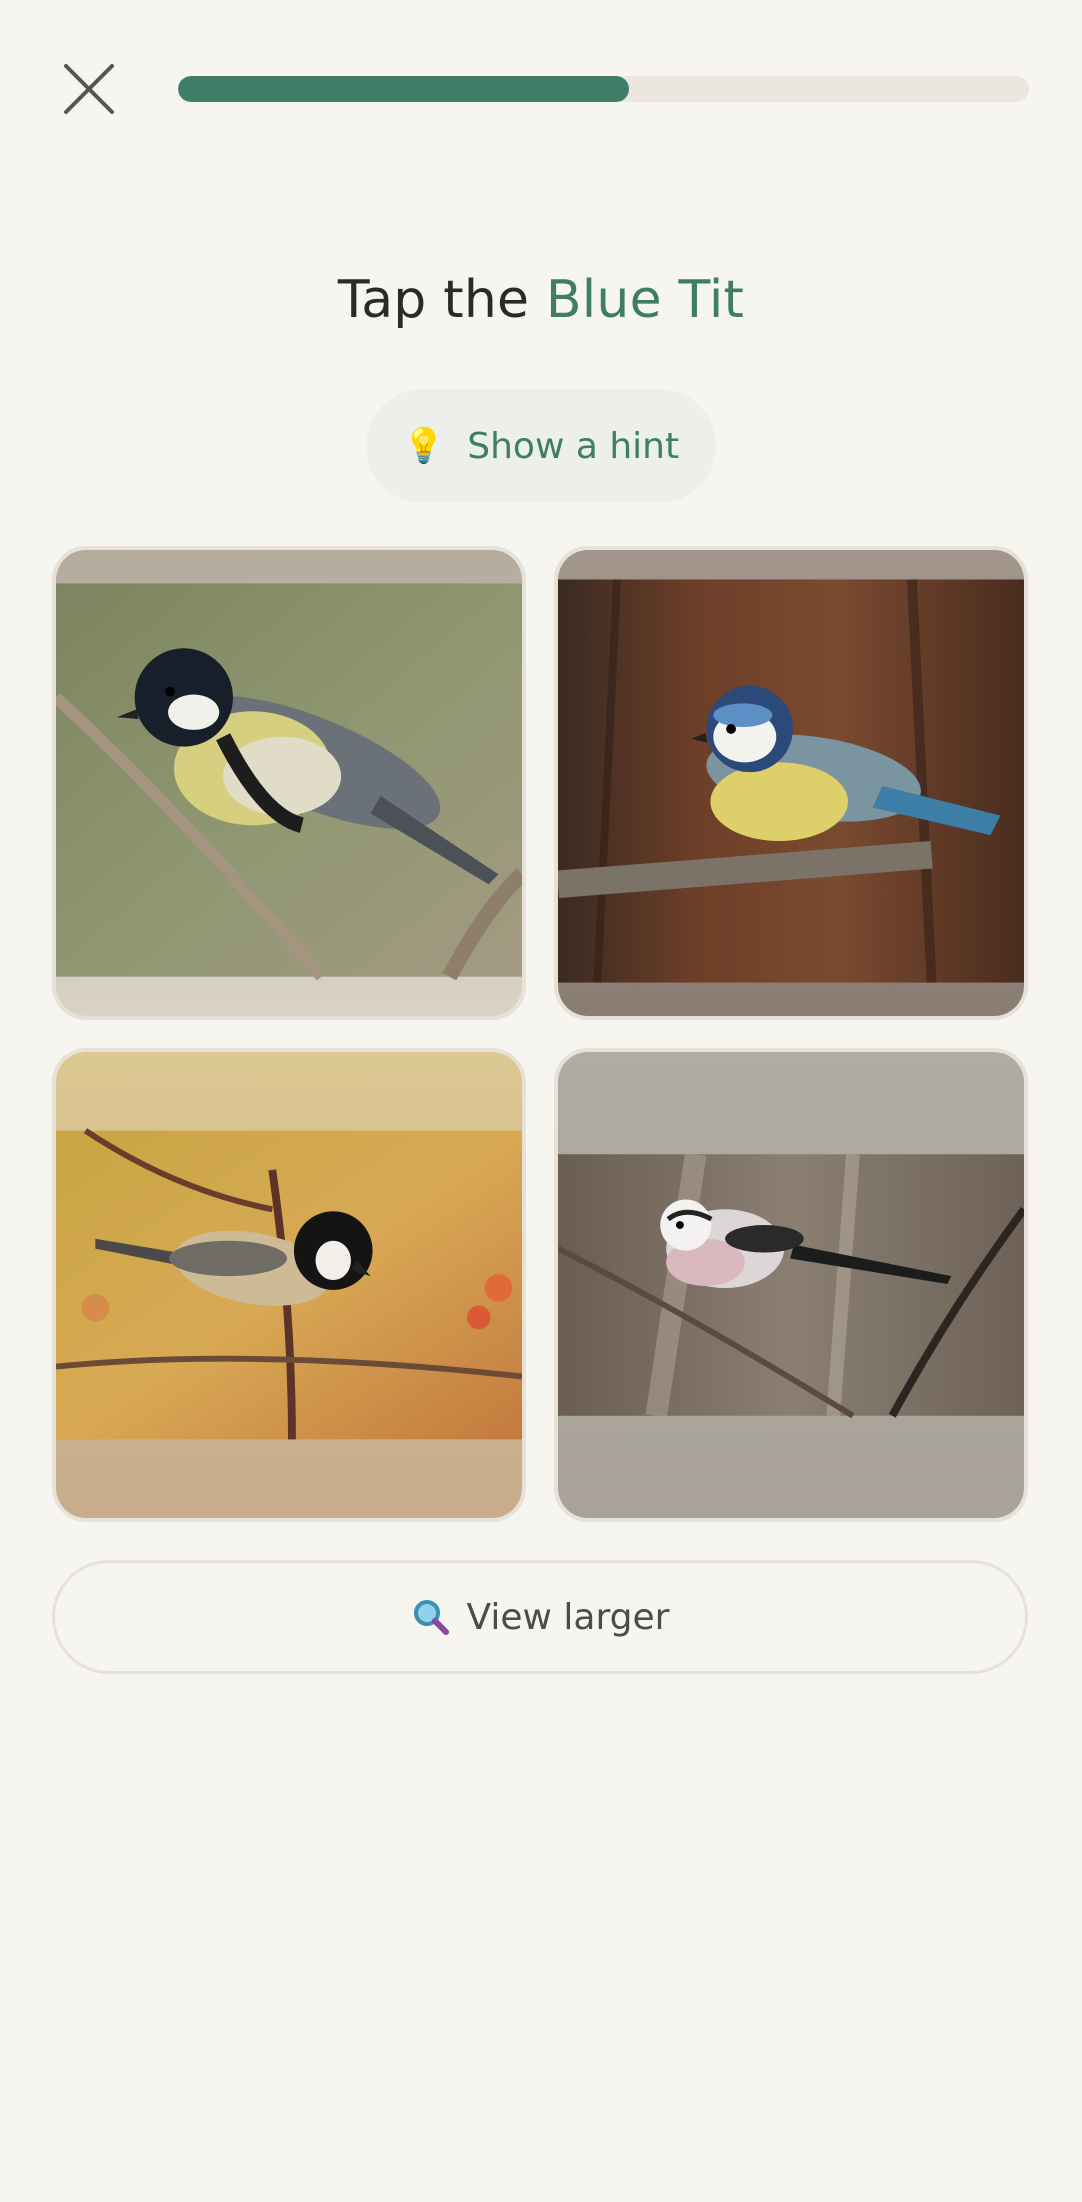 Image resolution: width=1082 pixels, height=2202 pixels. I want to click on choice-coal-tit, so click(289, 1285).